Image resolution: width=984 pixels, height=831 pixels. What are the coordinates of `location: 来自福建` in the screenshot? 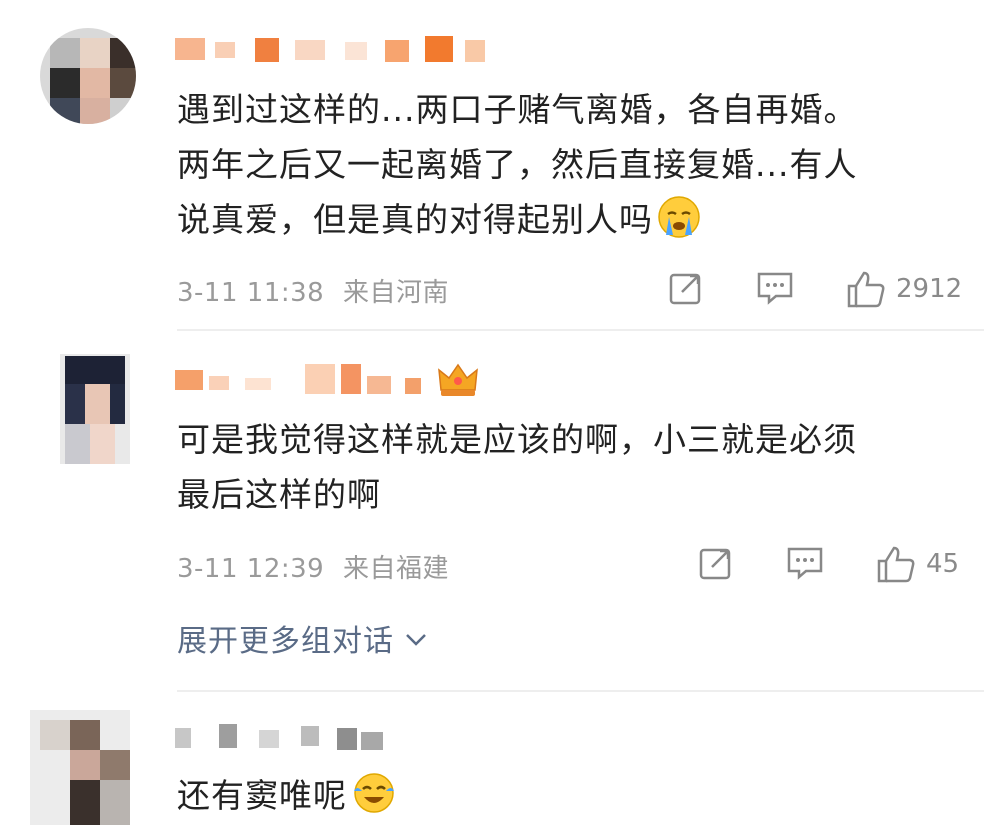 It's located at (395, 569).